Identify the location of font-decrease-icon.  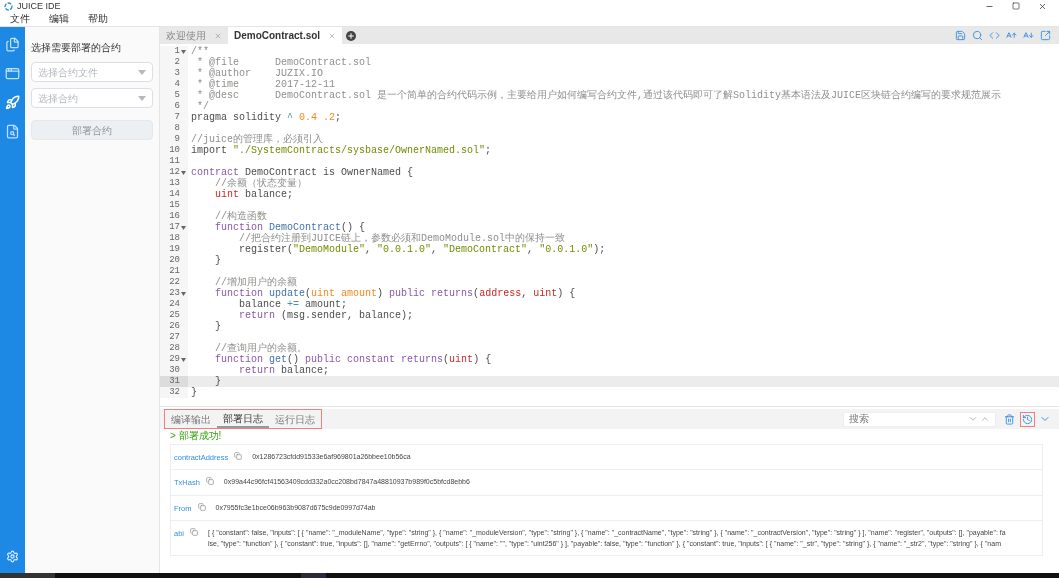
(1028, 35).